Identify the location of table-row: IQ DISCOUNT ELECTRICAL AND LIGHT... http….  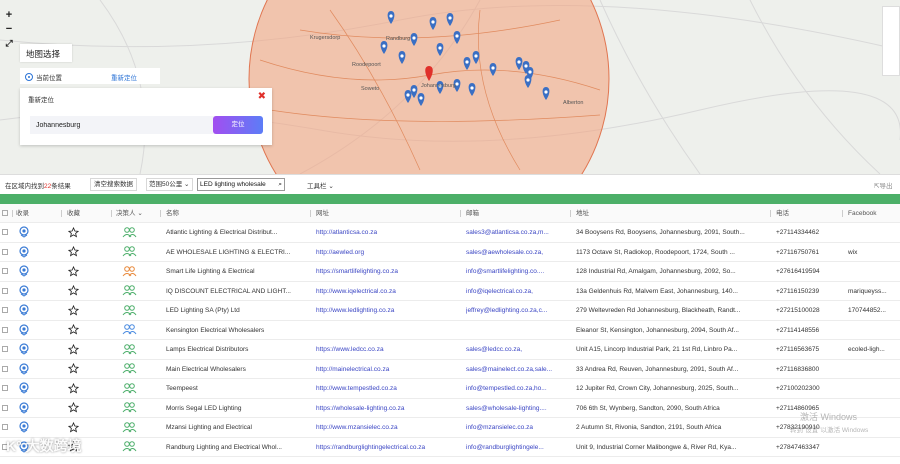
(450, 291).